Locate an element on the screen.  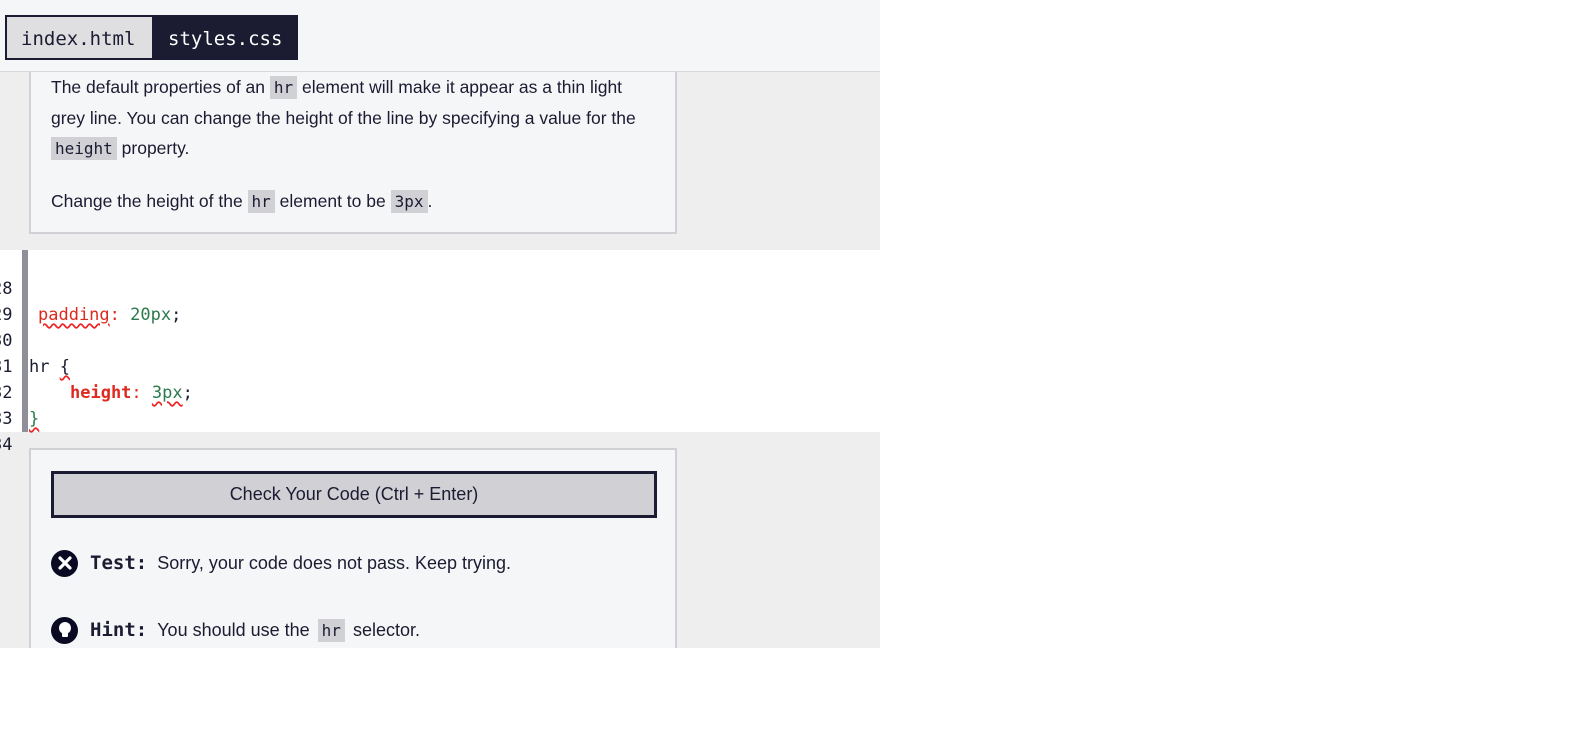
code-line-33: 33 is located at coordinates (440, 404).